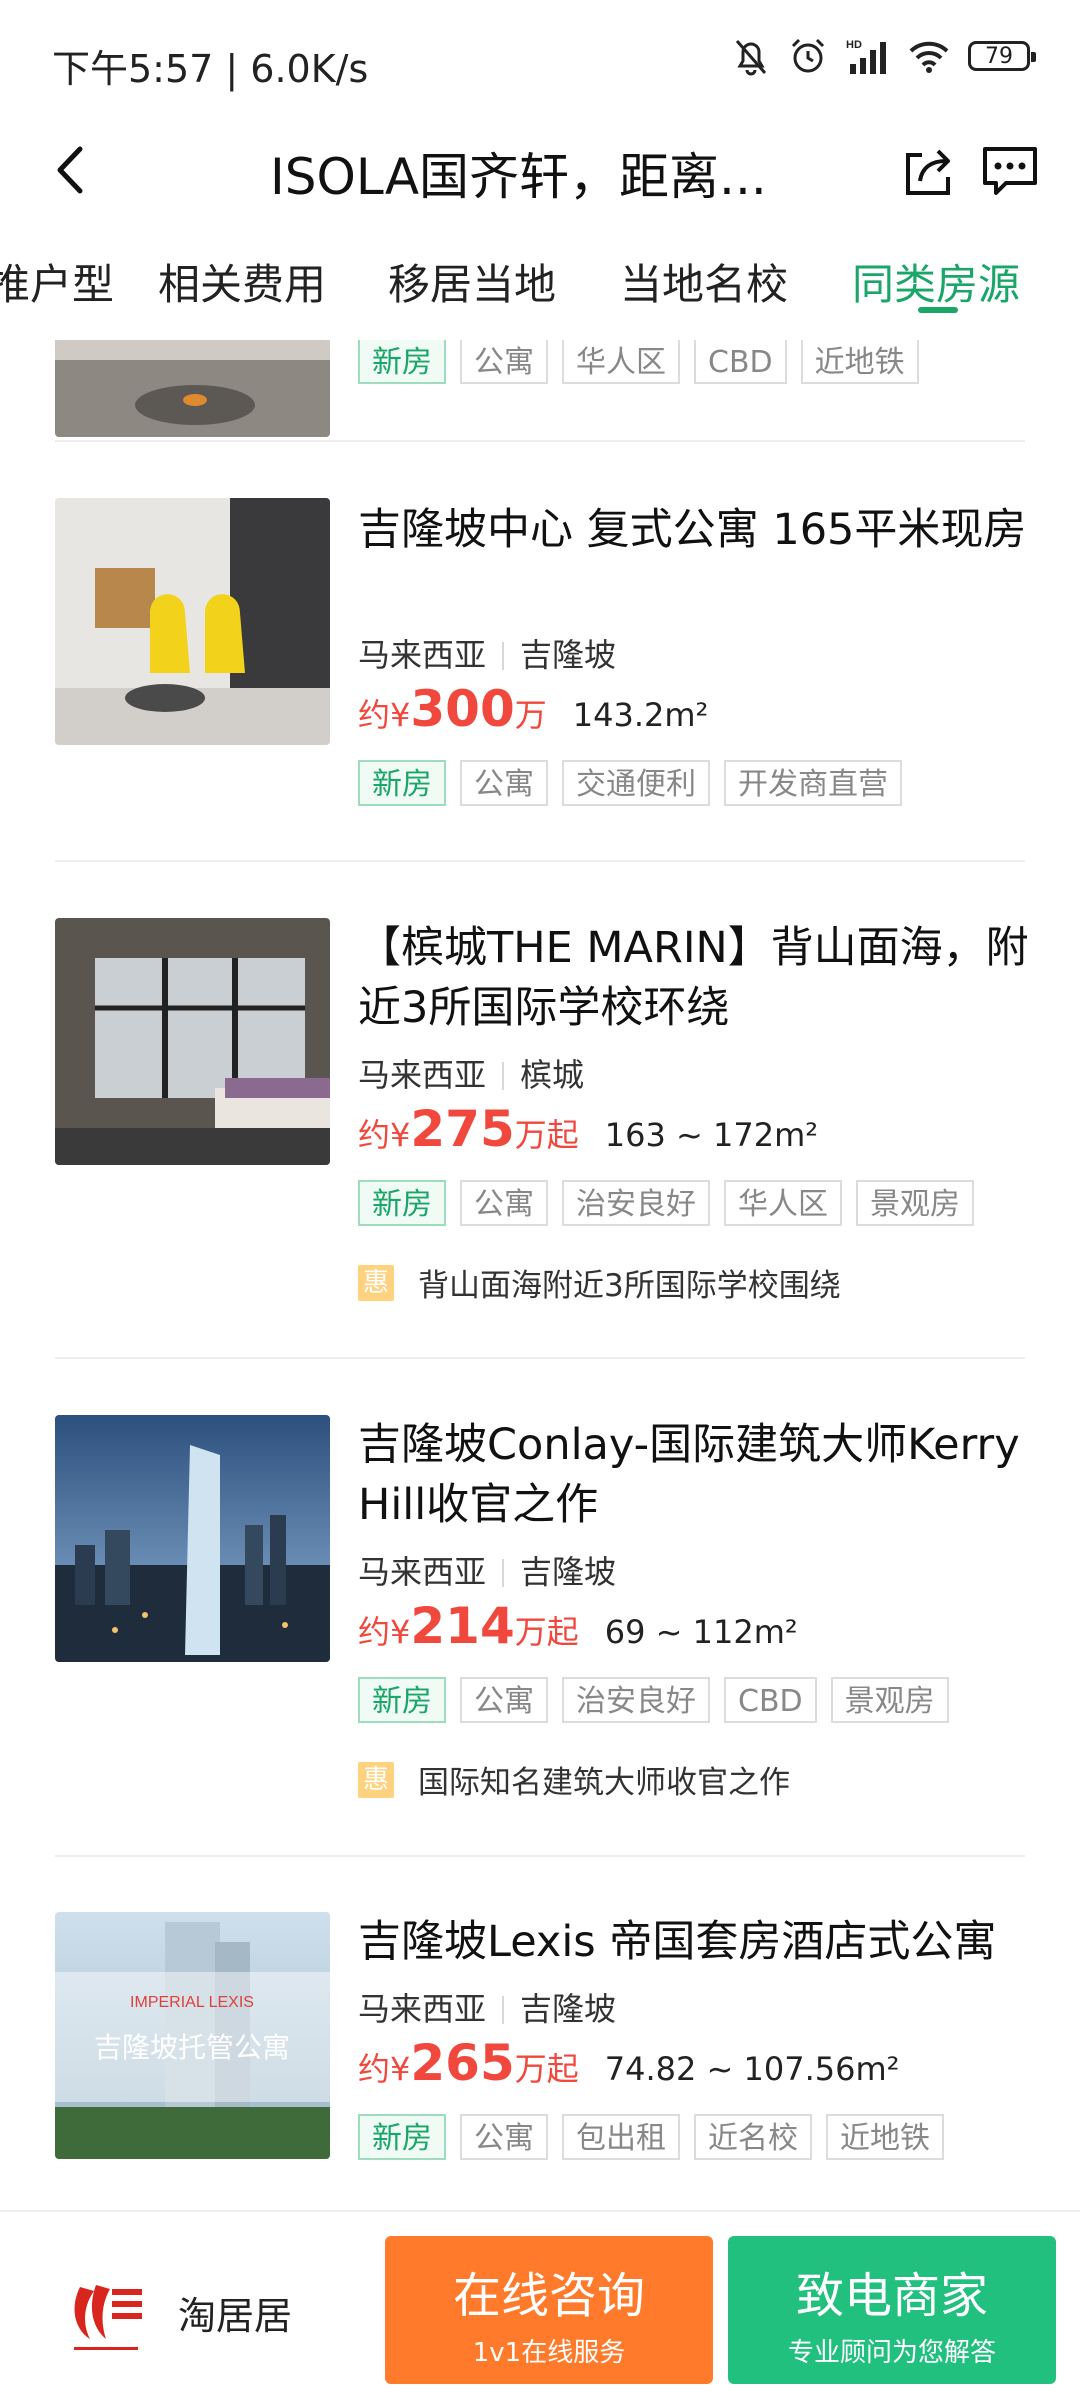 The width and height of the screenshot is (1080, 2402). I want to click on tag: 包出租, so click(621, 2137).